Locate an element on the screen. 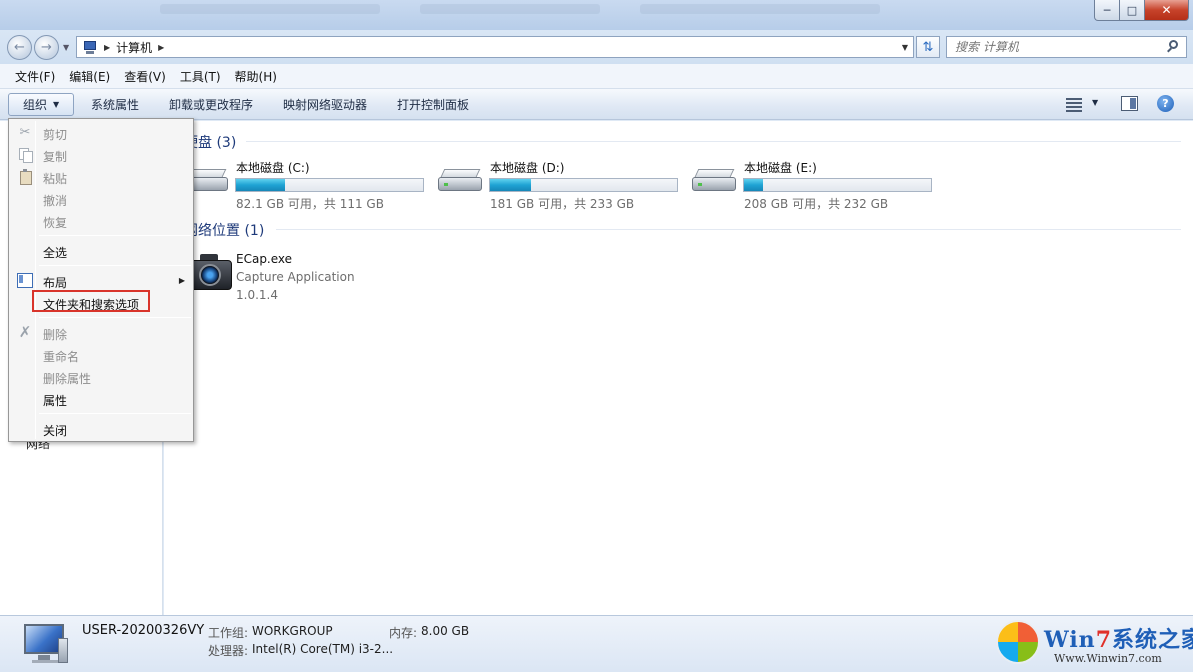 This screenshot has width=1193, height=672. menu-item-redo: 恢复 is located at coordinates (101, 220).